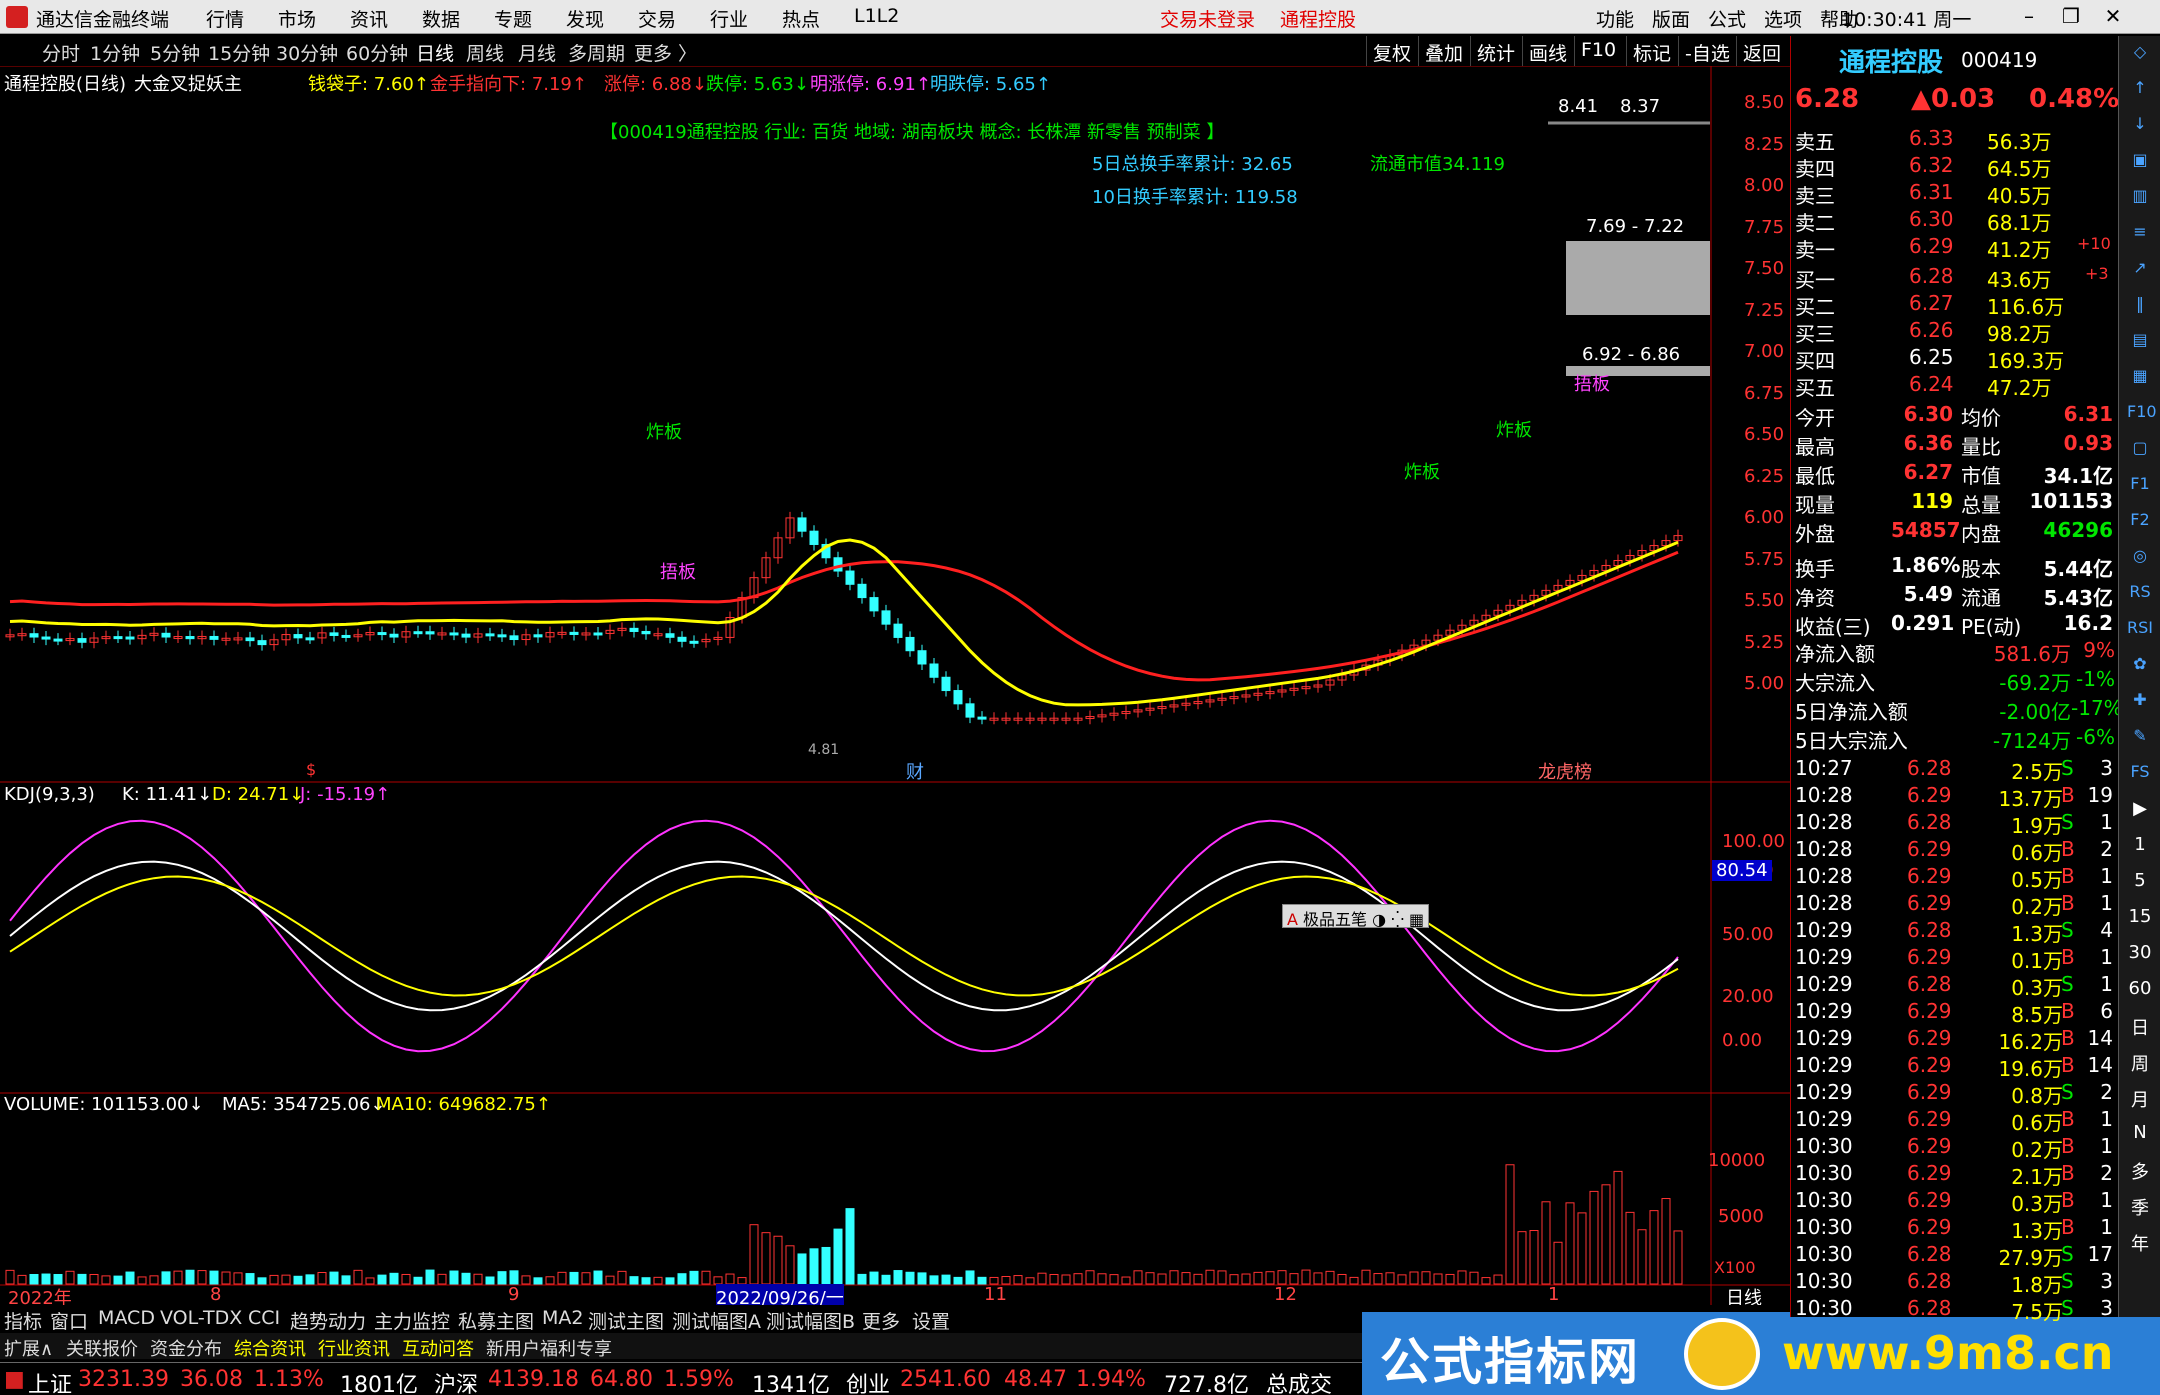 This screenshot has height=1395, width=2160. I want to click on fuquan-button: 复权, so click(1391, 51).